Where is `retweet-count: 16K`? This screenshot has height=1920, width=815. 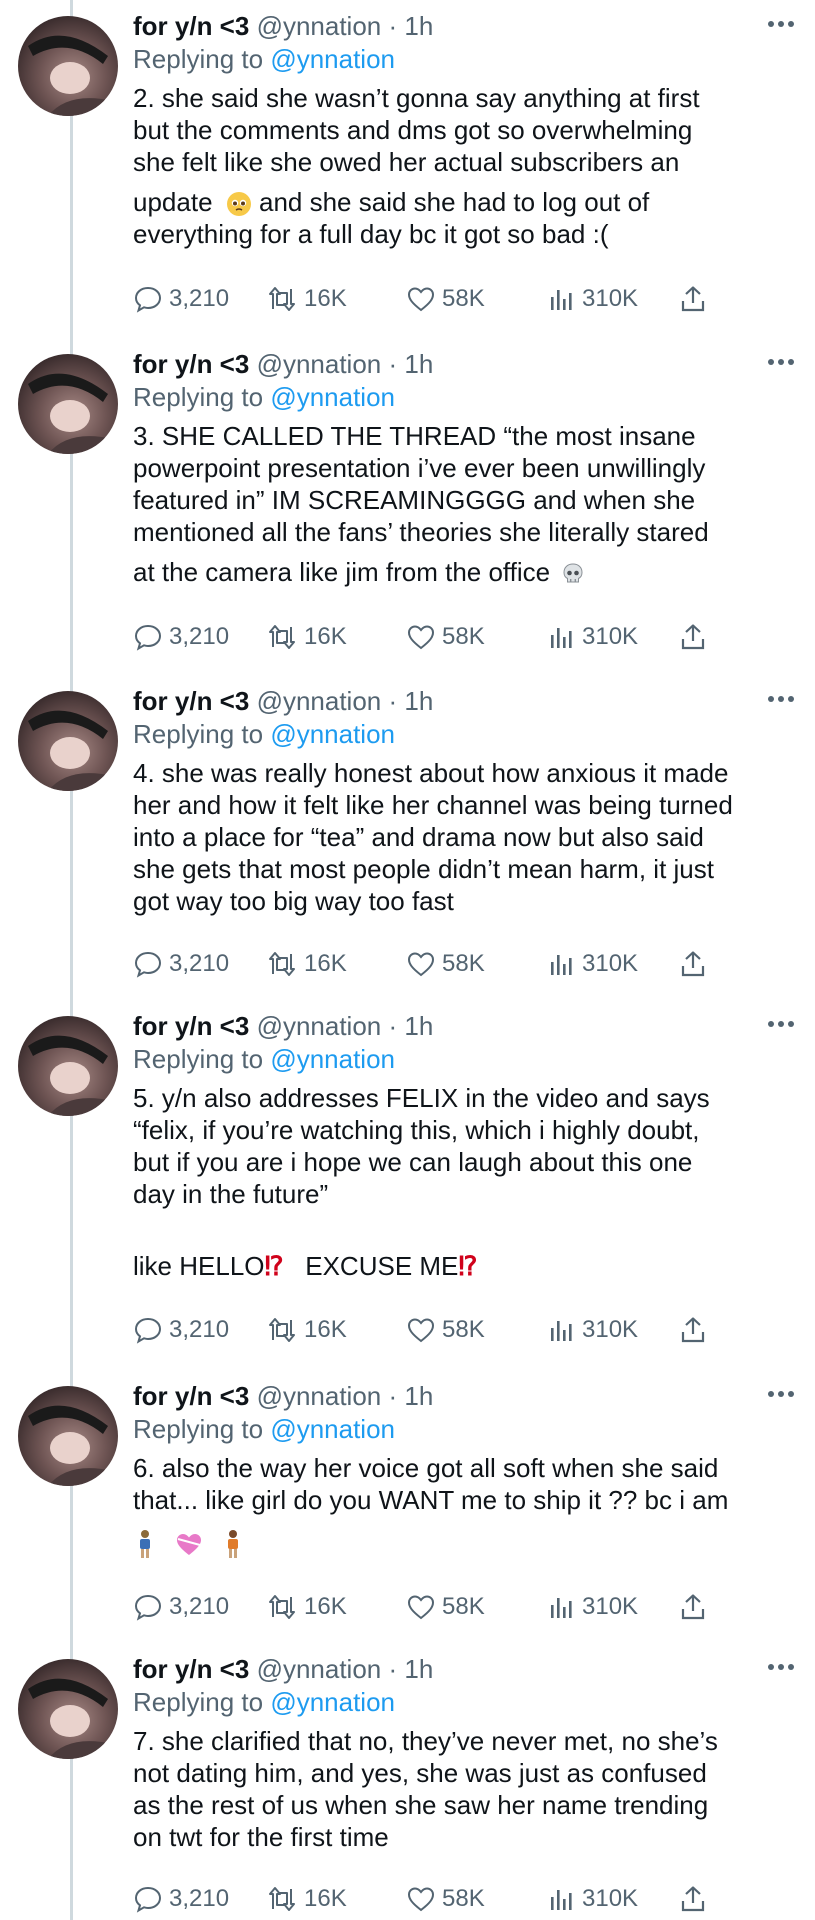
retweet-count: 16K is located at coordinates (325, 636).